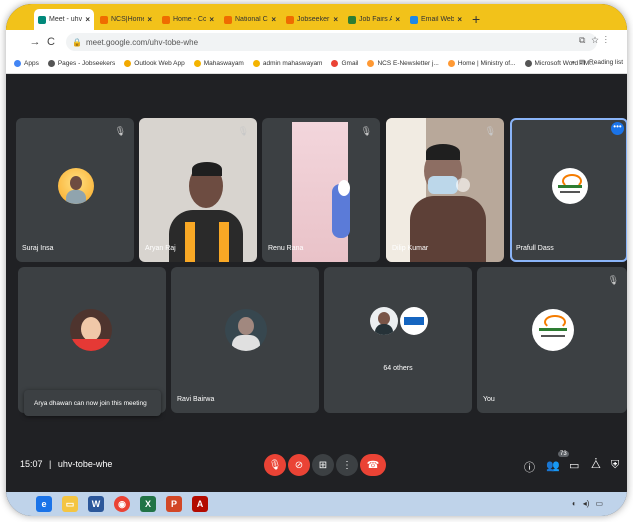 Image resolution: width=633 pixels, height=522 pixels. I want to click on present-icon: ⊞, so click(323, 465).